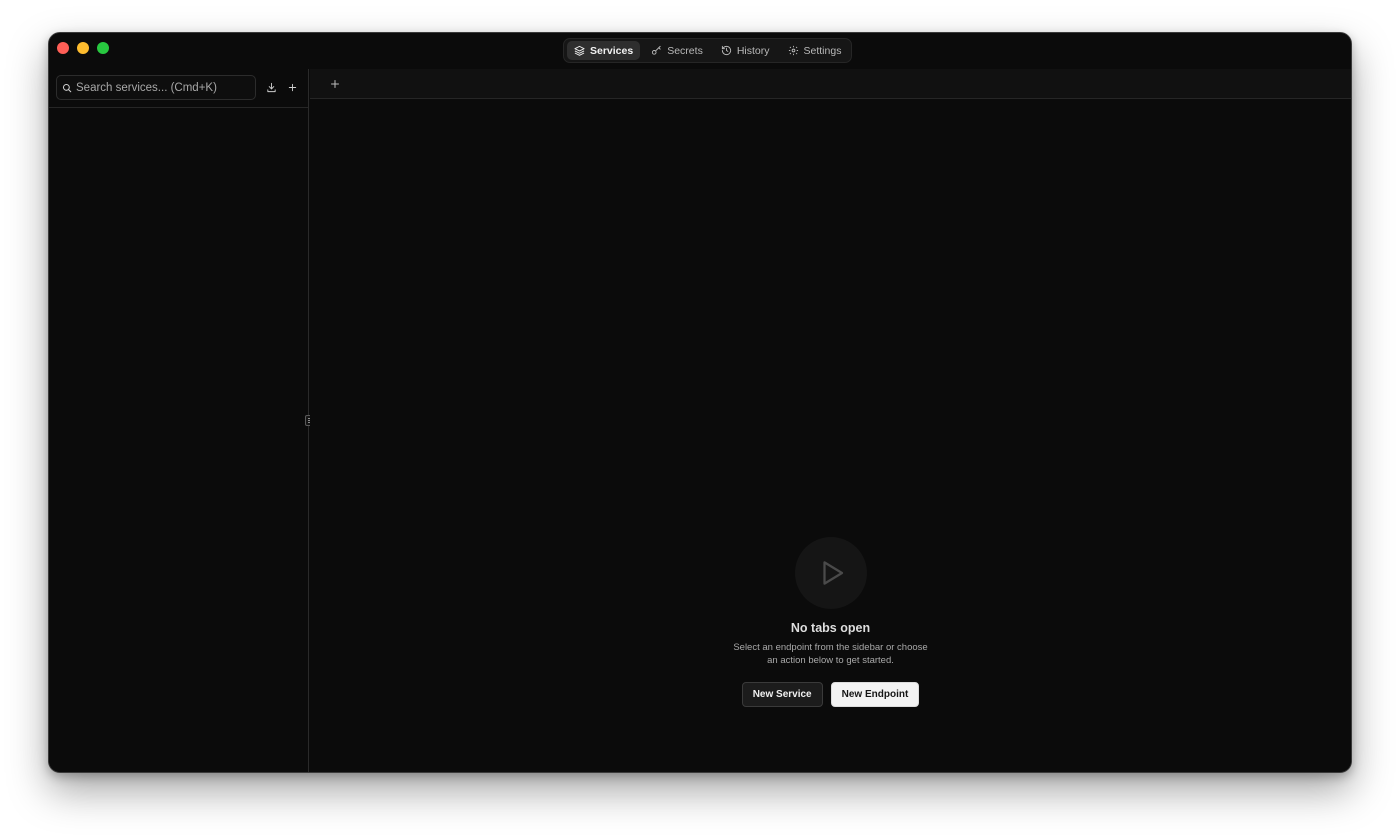 The image size is (1400, 837). I want to click on import-button, so click(271, 87).